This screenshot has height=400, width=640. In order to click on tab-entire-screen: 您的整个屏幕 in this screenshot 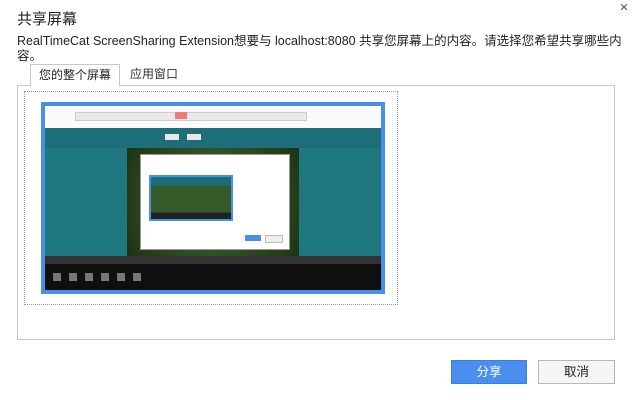, I will do `click(75, 75)`.